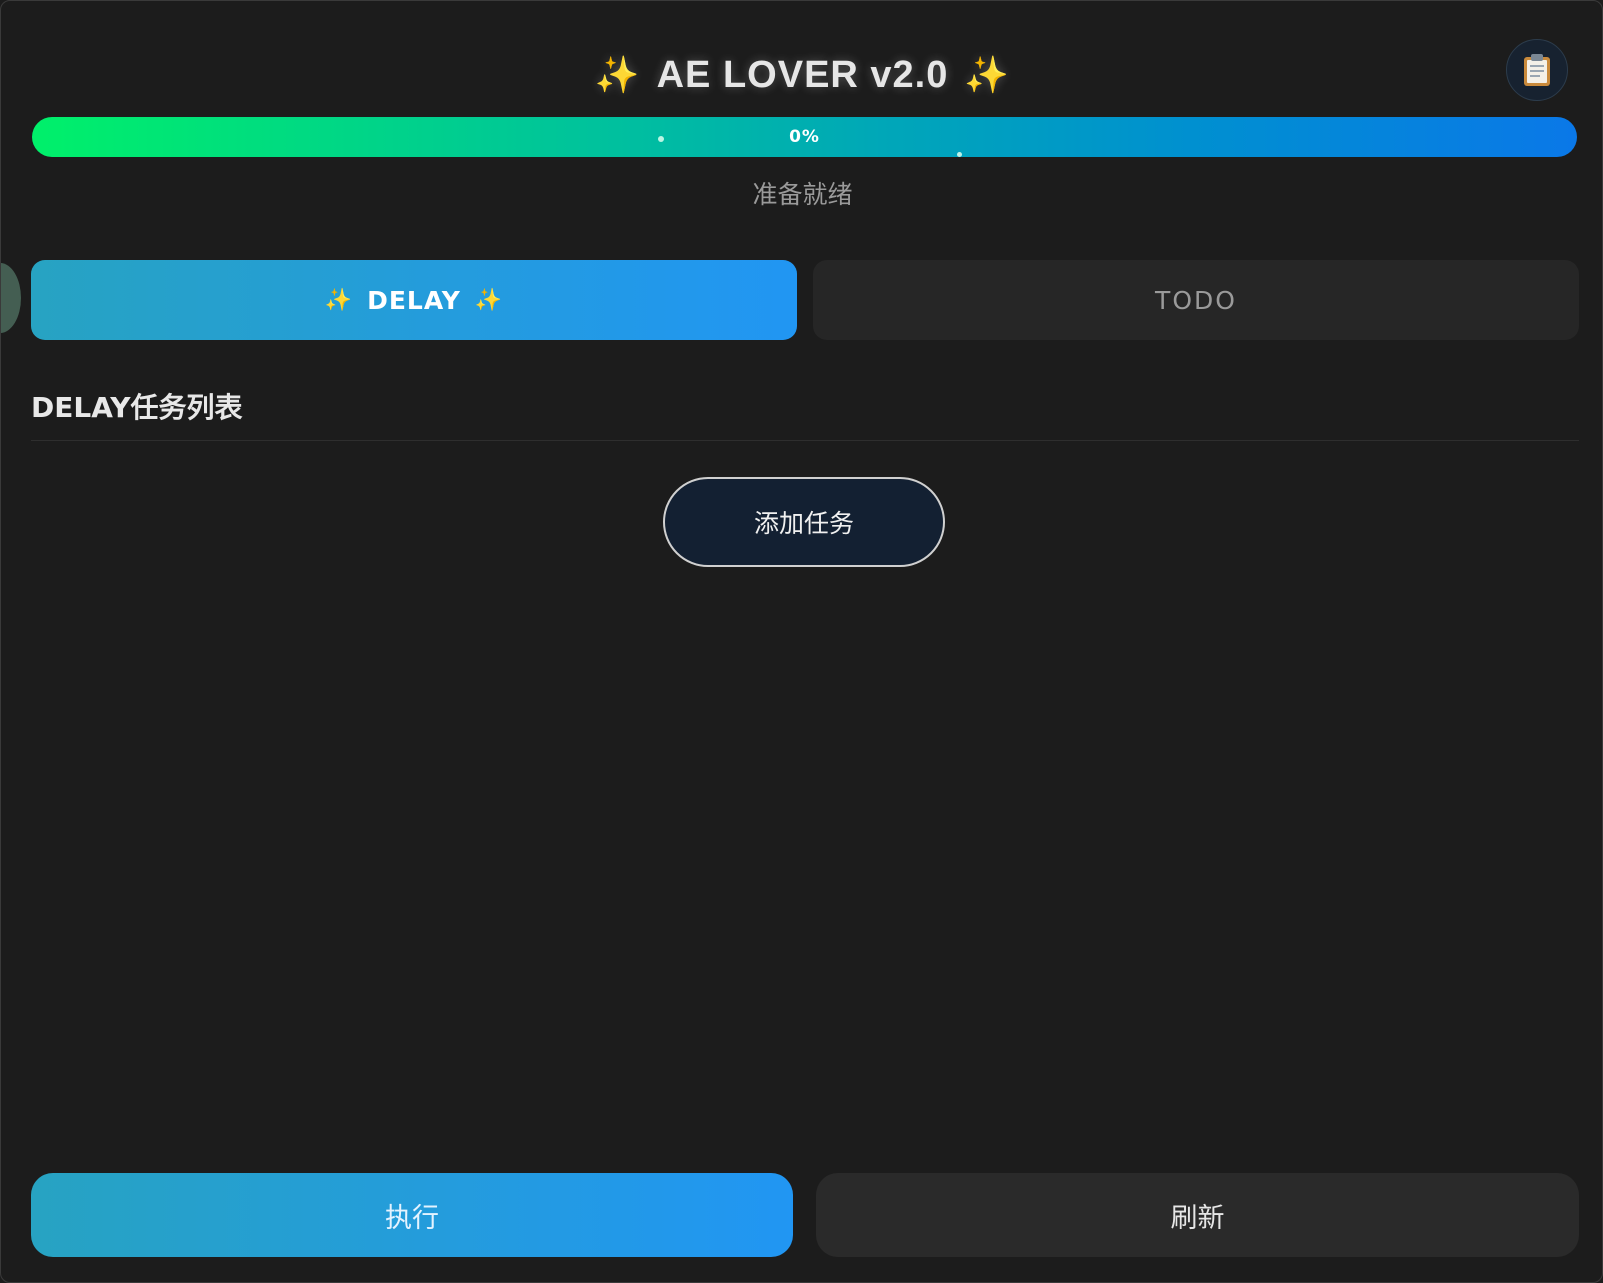 The height and width of the screenshot is (1283, 1603). I want to click on app-title: ✨ AE LOVER v2.0 ✨, so click(802, 75).